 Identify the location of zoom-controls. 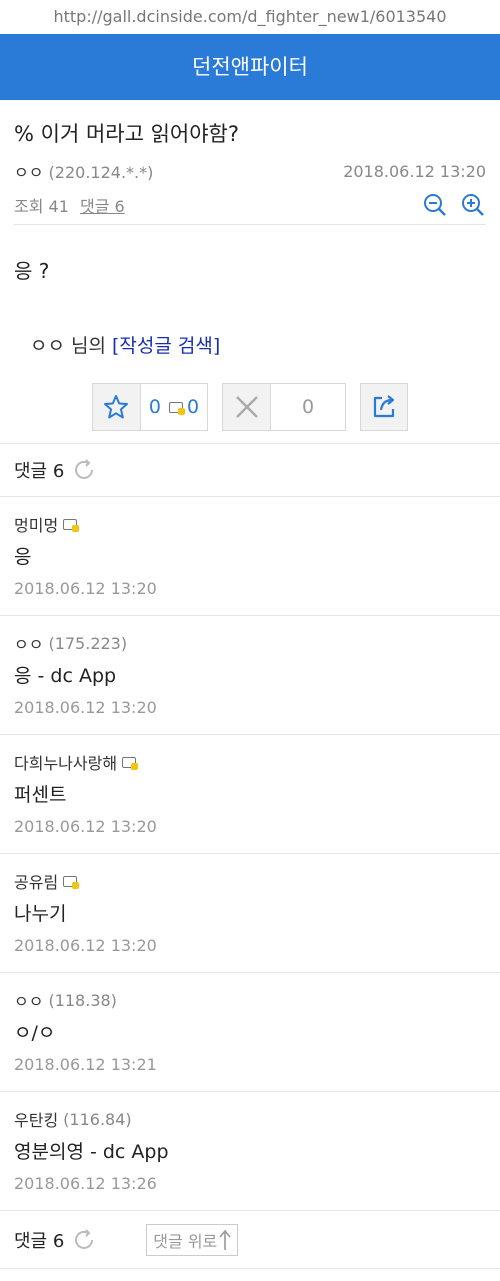
(454, 205).